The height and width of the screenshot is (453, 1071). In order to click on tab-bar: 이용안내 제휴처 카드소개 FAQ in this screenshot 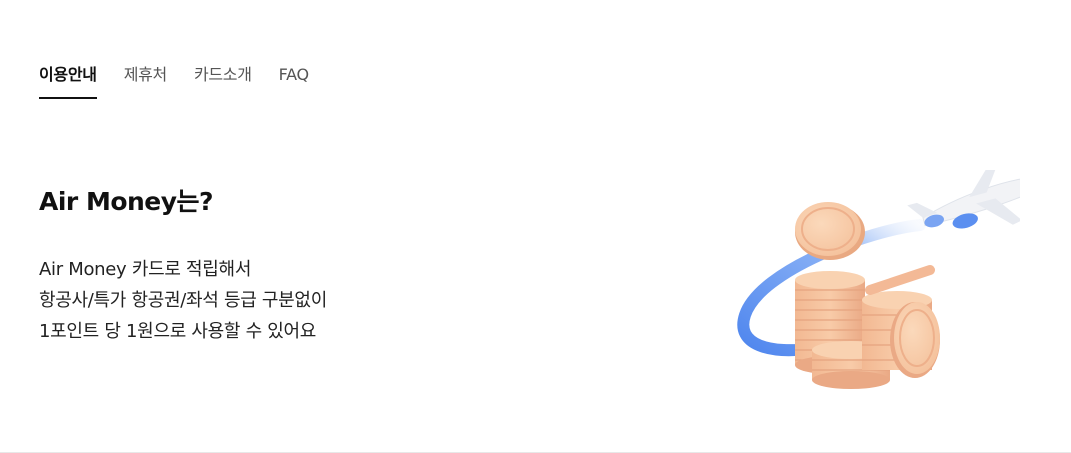, I will do `click(187, 81)`.